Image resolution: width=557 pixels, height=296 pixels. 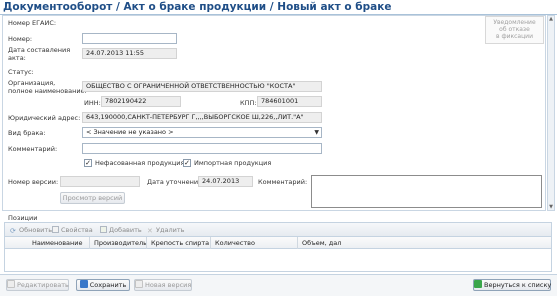 What do you see at coordinates (129, 53) in the screenshot?
I see `date-field: 24.07.2013 11:55` at bounding box center [129, 53].